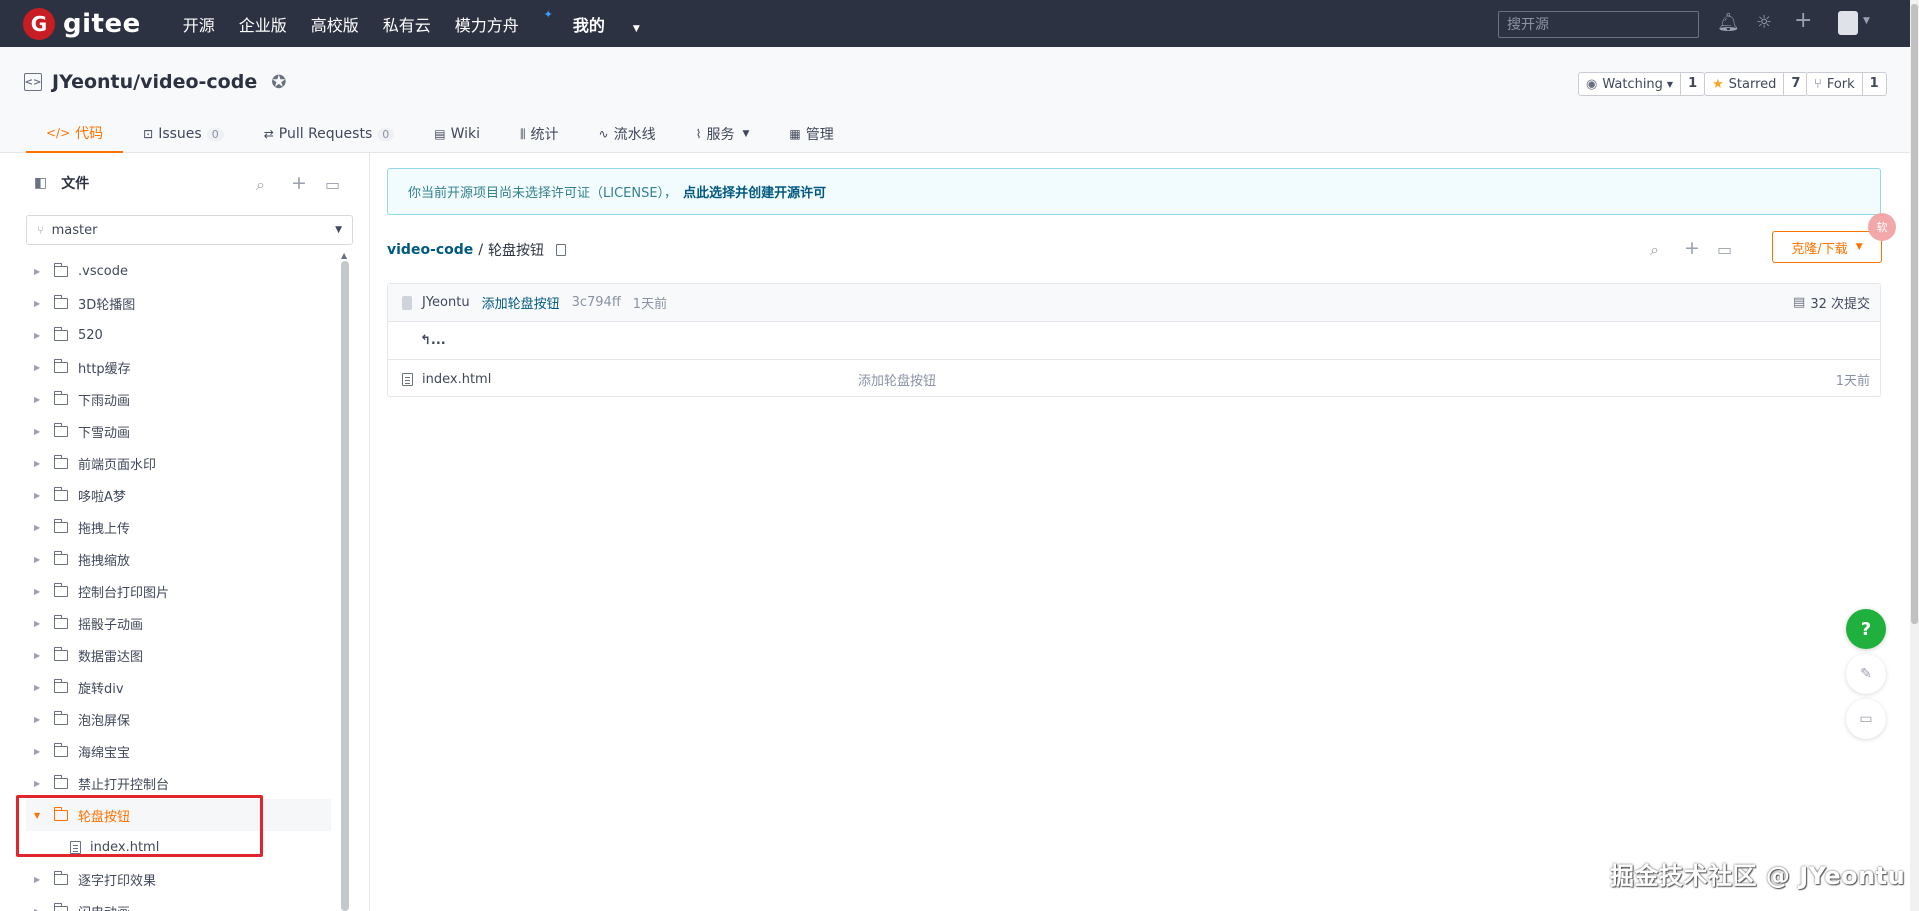  What do you see at coordinates (754, 191) in the screenshot?
I see `create-license-link: 点此选择并创建开源许可` at bounding box center [754, 191].